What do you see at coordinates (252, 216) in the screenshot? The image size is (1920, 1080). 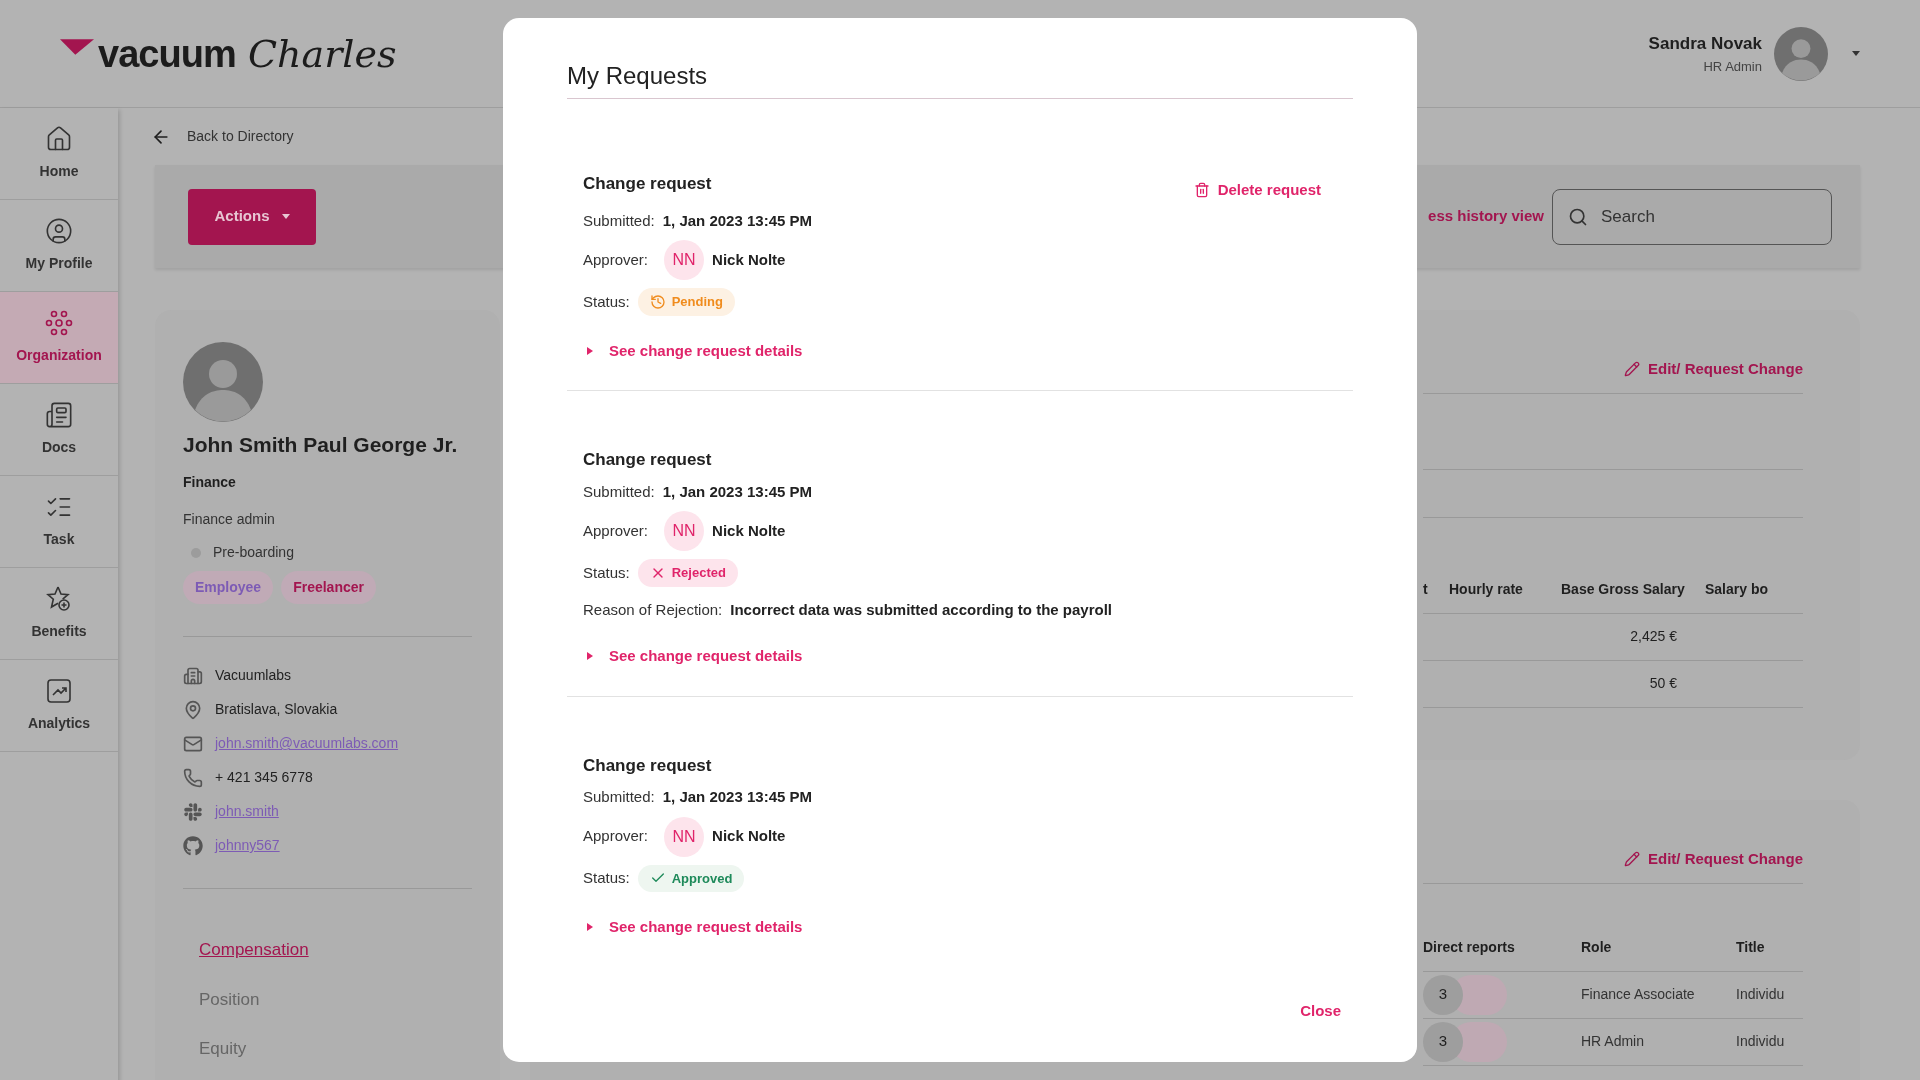 I see `actions-button: Actions` at bounding box center [252, 216].